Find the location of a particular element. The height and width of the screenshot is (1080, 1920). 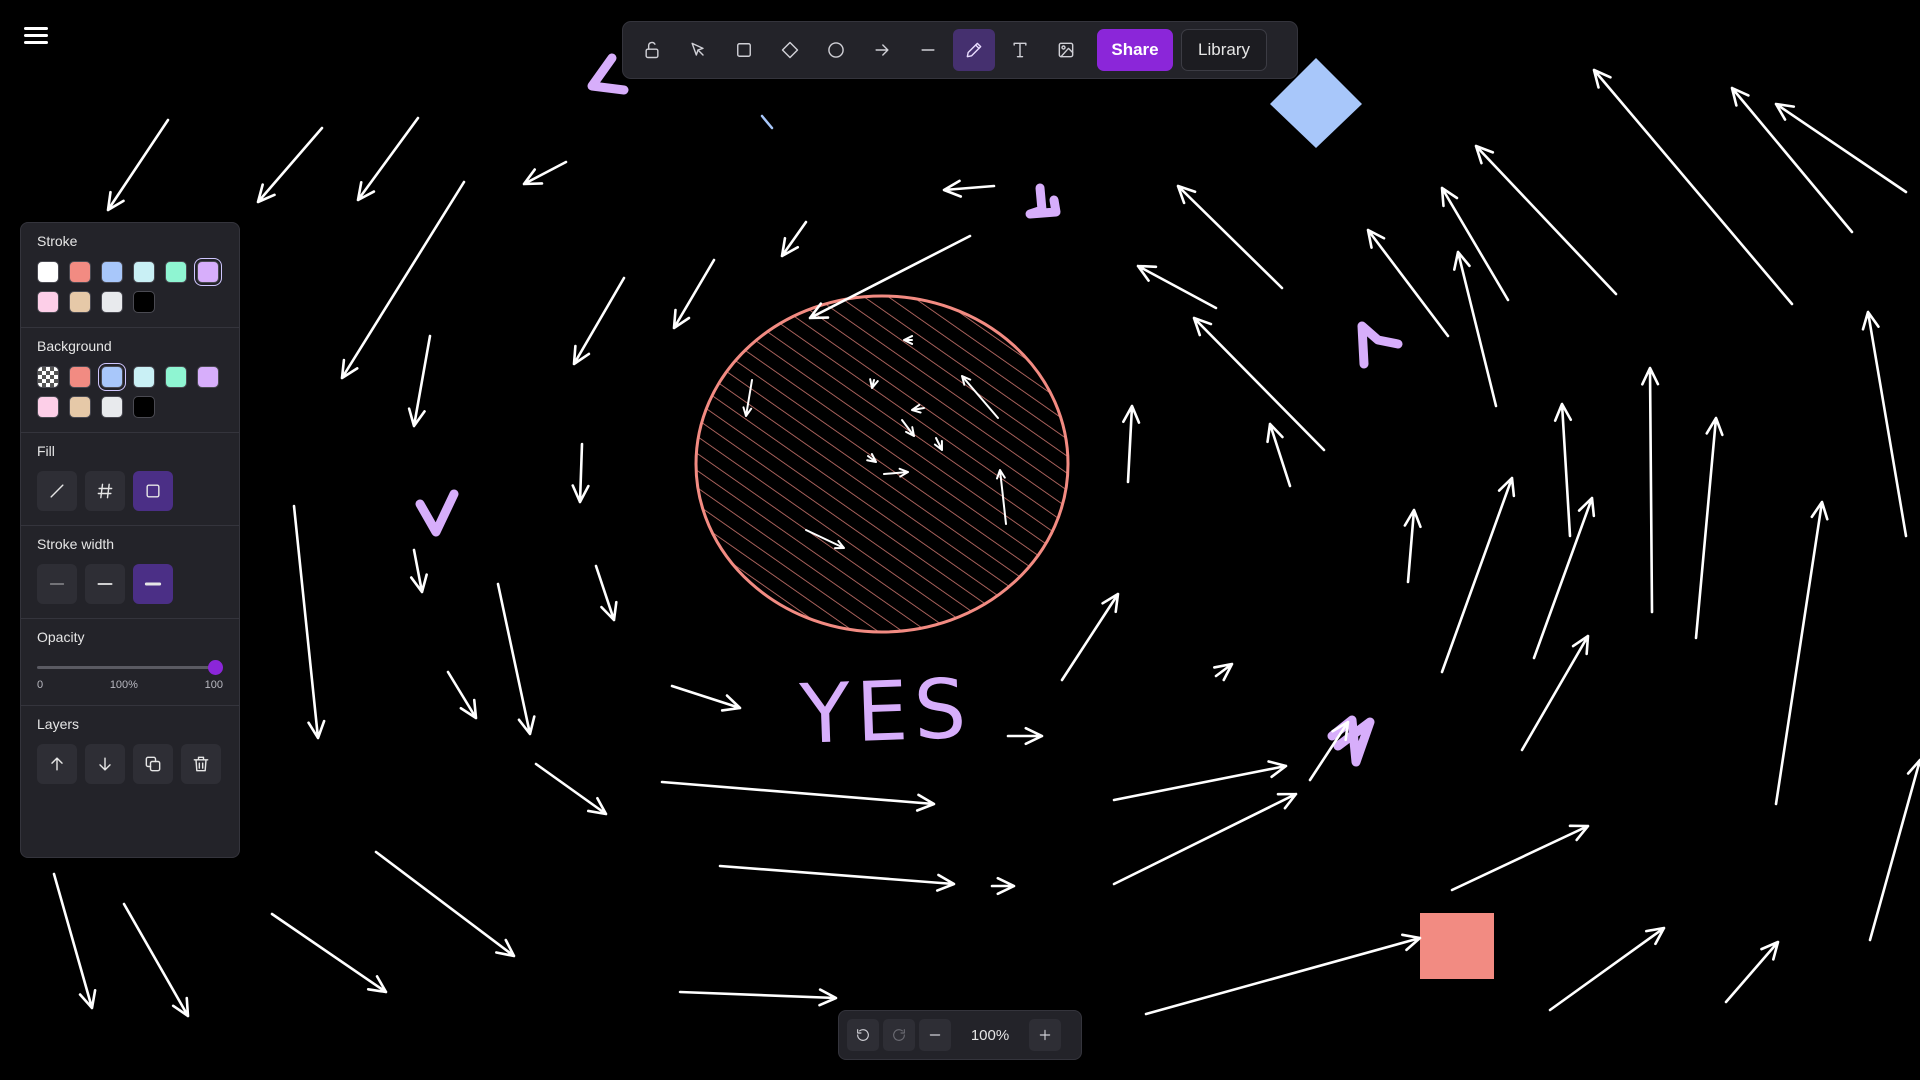

fill-solid-button is located at coordinates (153, 491).